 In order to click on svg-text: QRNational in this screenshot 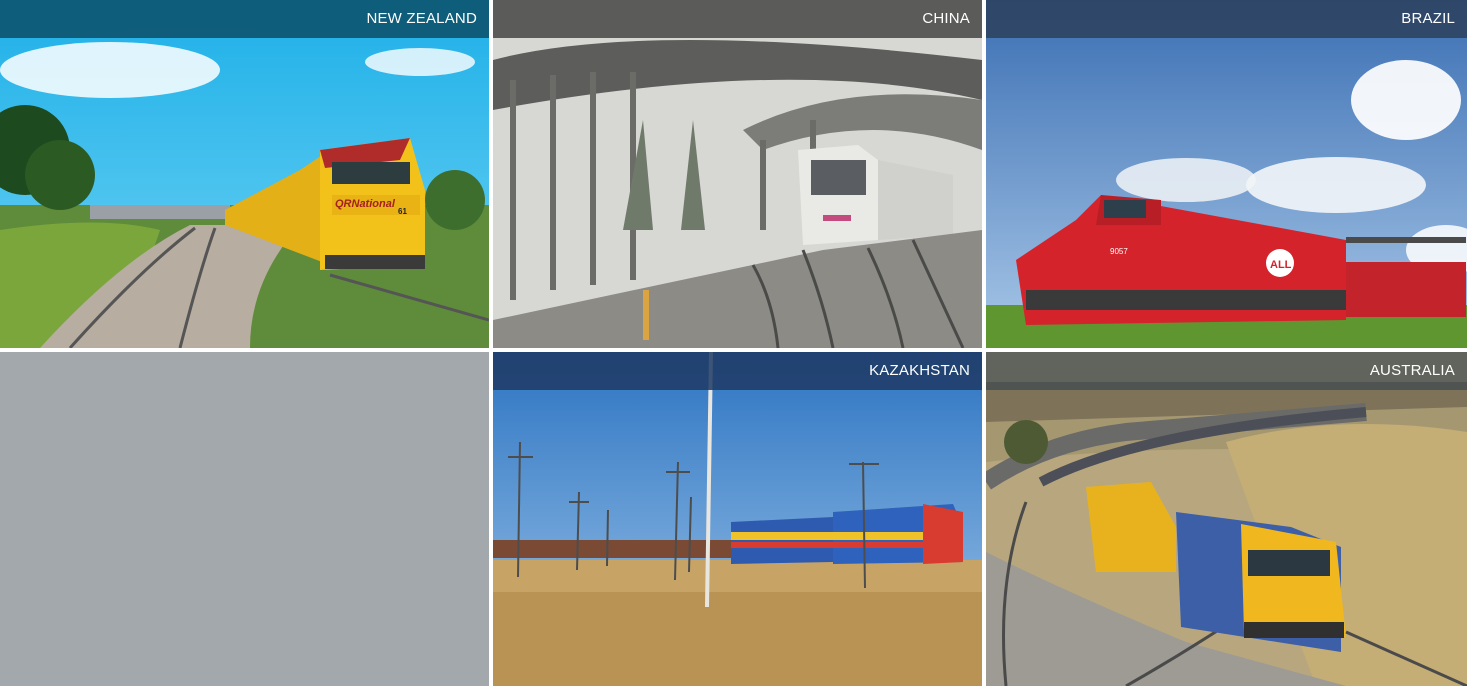, I will do `click(365, 204)`.